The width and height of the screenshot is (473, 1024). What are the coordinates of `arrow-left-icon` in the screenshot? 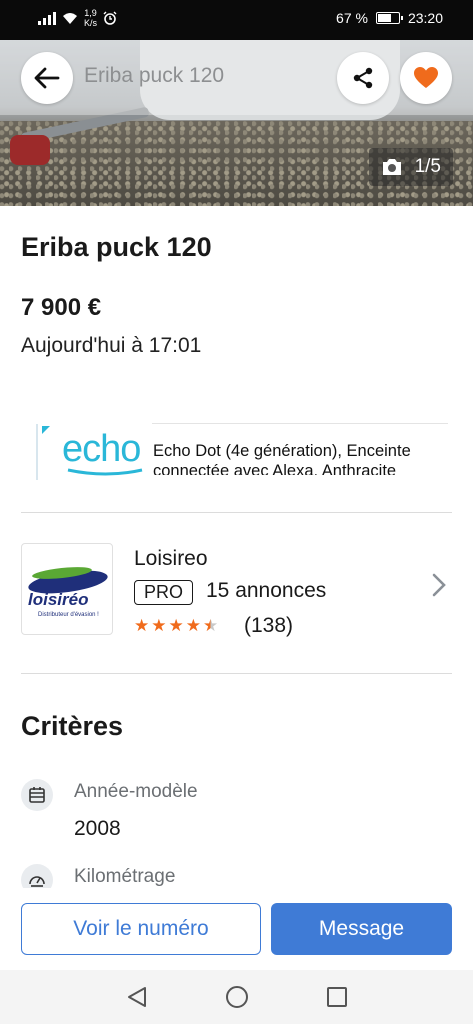 It's located at (47, 78).